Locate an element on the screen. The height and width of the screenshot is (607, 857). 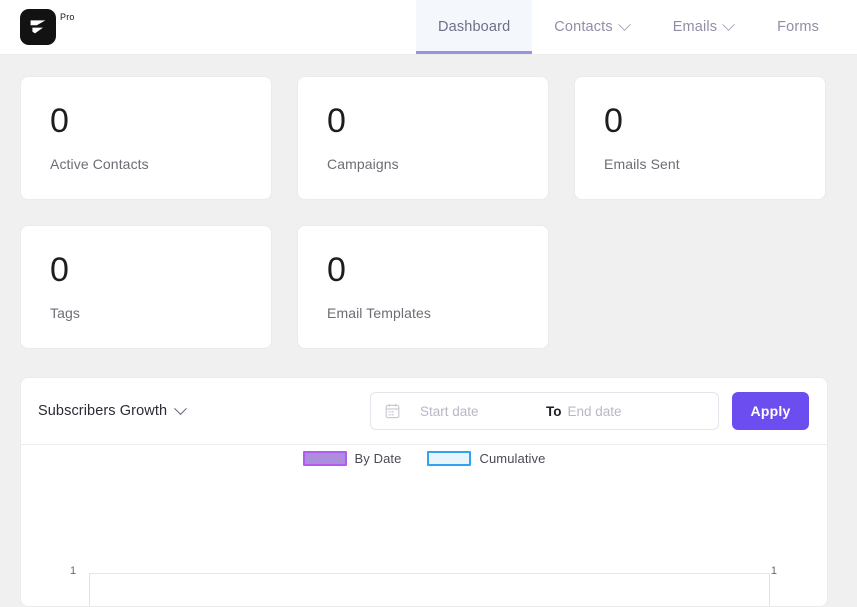
app-header: Pro Dashboard Contacts Emails Forms is located at coordinates (428, 27).